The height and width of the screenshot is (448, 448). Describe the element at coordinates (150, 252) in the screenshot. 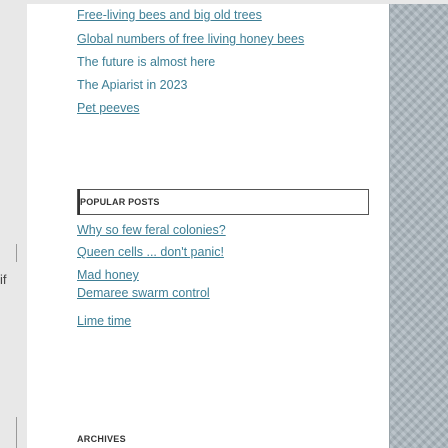

I see `popular-post-link: Queen cells ... don't panic!` at that location.